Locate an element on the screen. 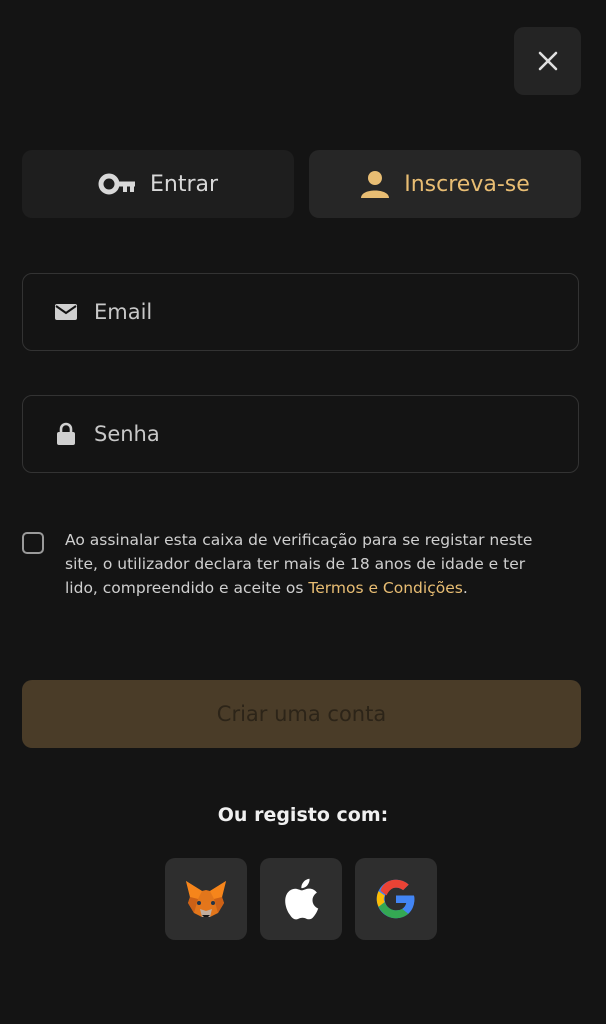 Image resolution: width=606 pixels, height=1024 pixels. social-label: Ou registo com: is located at coordinates (303, 815).